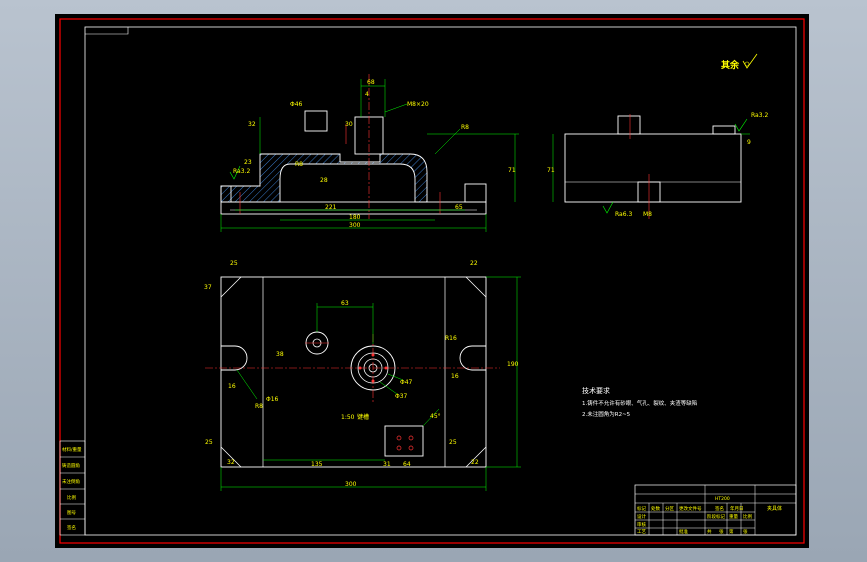  Describe the element at coordinates (248, 162) in the screenshot. I see `front-dim-left-step: 23` at that location.